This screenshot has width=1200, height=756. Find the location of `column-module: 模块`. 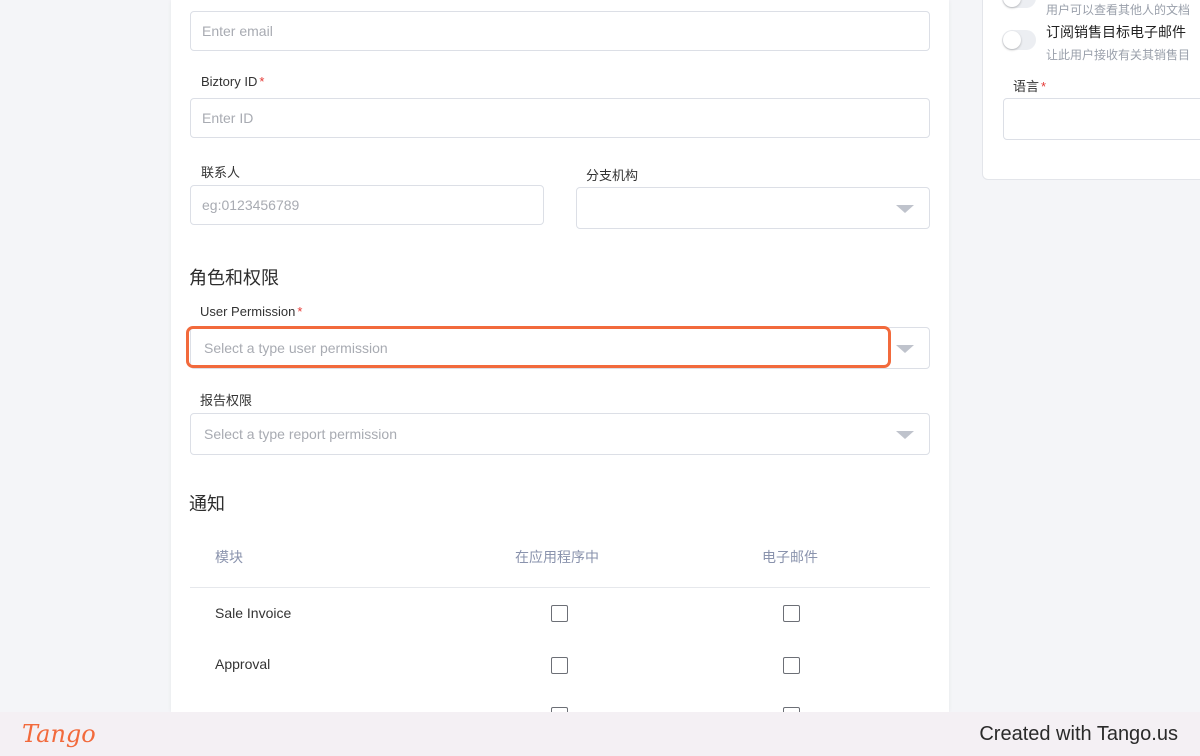

column-module: 模块 is located at coordinates (229, 557).